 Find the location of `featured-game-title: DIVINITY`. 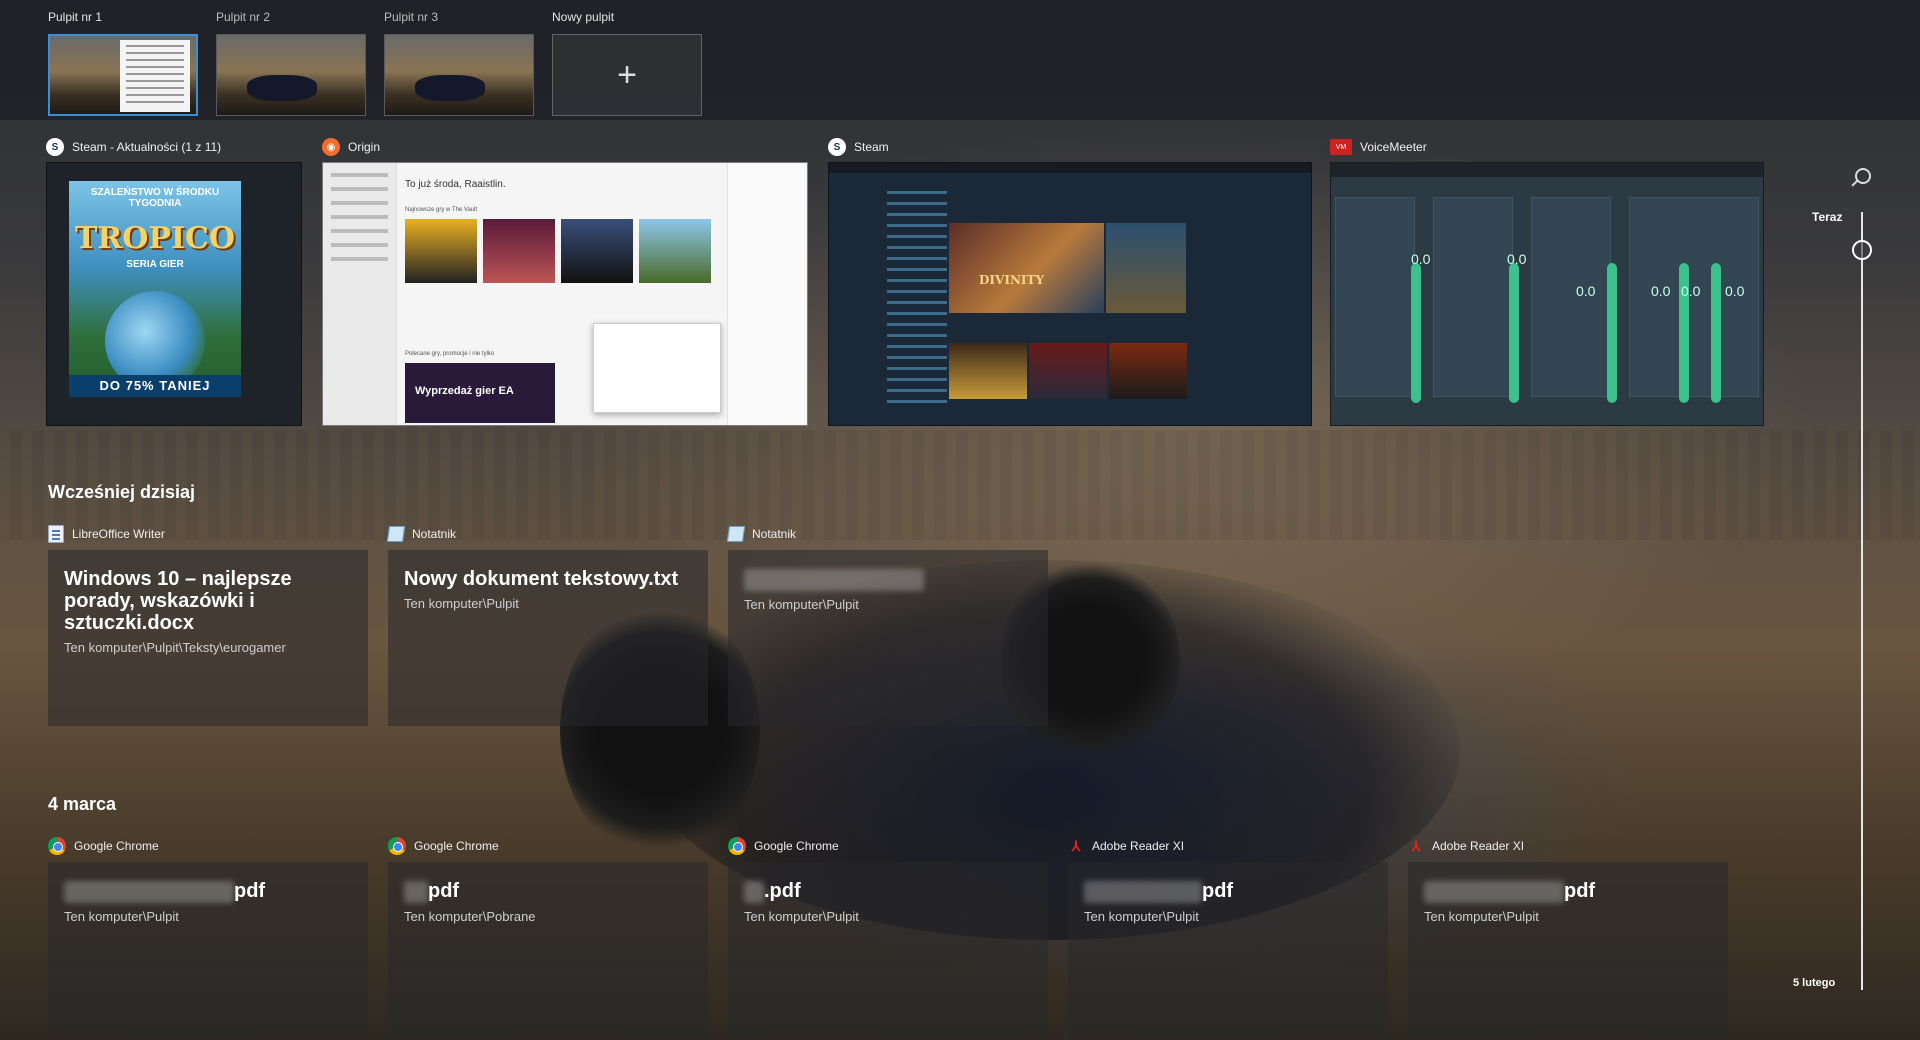

featured-game-title: DIVINITY is located at coordinates (1012, 280).